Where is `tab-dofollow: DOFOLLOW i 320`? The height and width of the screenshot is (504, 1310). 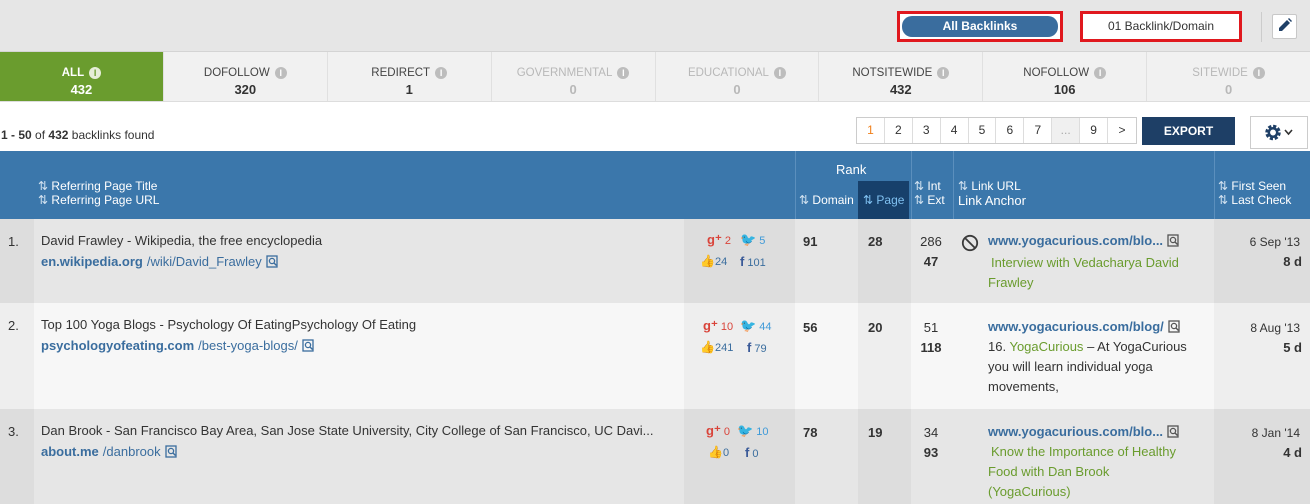 tab-dofollow: DOFOLLOW i 320 is located at coordinates (246, 76).